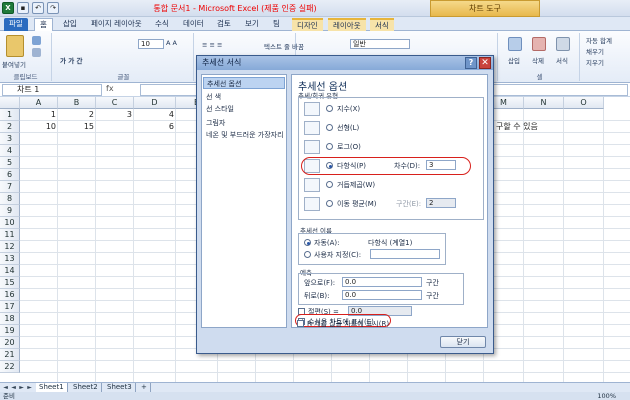 The width and height of the screenshot is (630, 400). What do you see at coordinates (23, 8) in the screenshot?
I see `save-icon: ▪` at bounding box center [23, 8].